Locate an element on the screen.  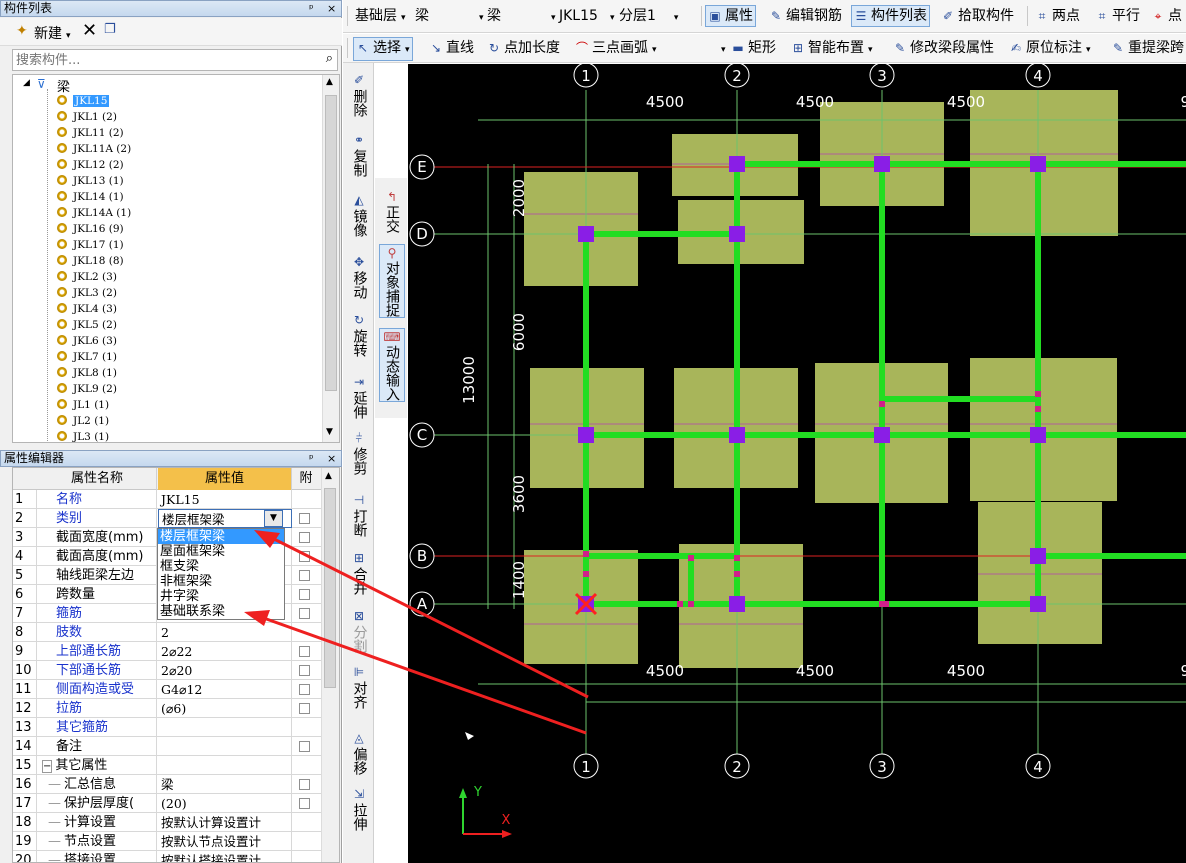
modify-span-button: ✎ 修改梁段属性 is located at coordinates (943, 48).